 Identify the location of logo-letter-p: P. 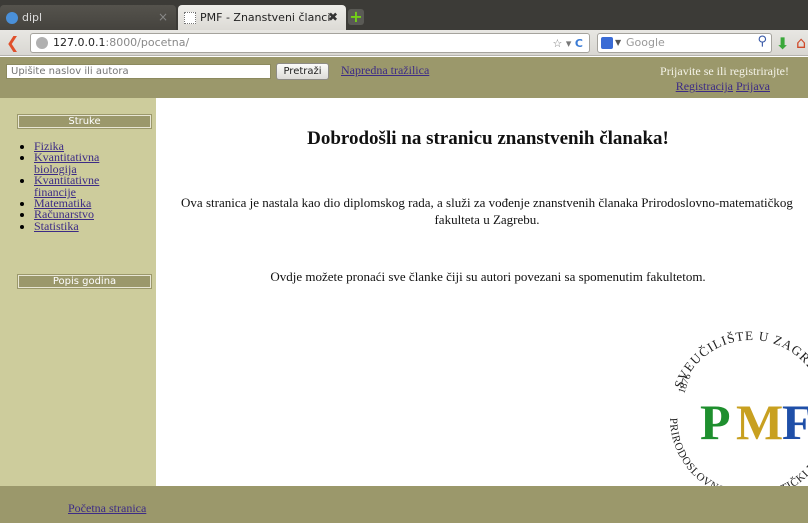
(715, 422).